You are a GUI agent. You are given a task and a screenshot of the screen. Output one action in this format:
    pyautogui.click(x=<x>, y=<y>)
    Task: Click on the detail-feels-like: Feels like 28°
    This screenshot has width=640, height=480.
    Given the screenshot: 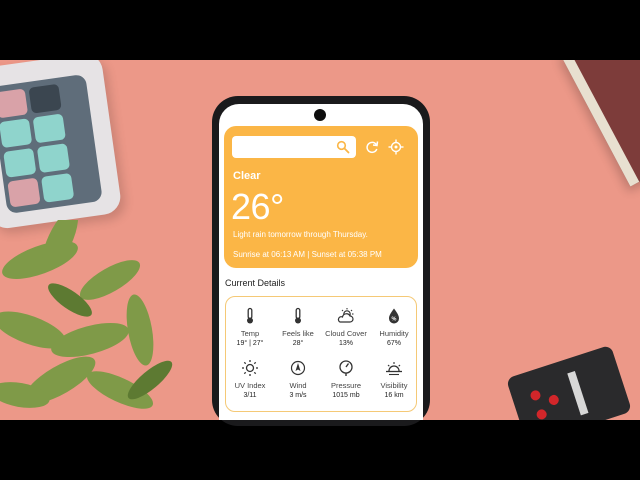 What is the action you would take?
    pyautogui.click(x=298, y=327)
    